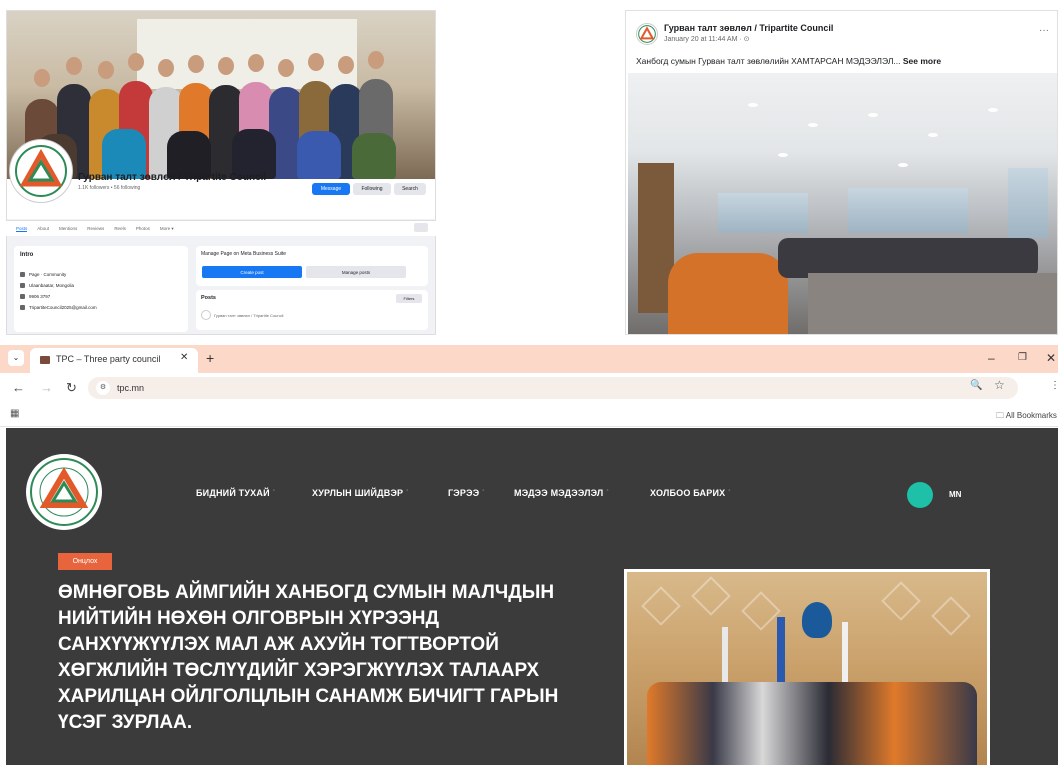  I want to click on following-button: Following, so click(372, 189).